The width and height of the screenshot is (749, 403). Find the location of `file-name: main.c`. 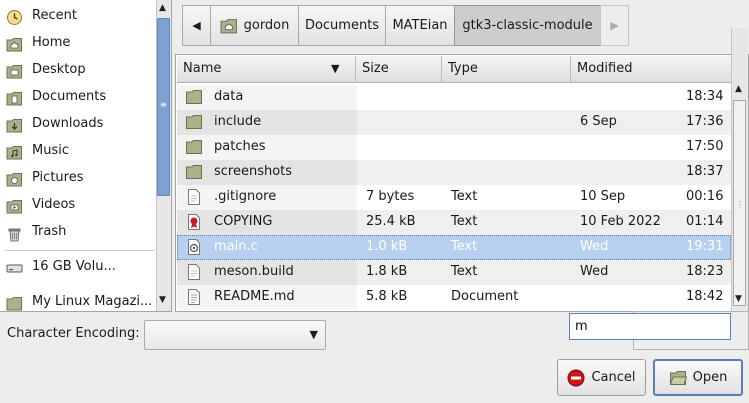

file-name: main.c is located at coordinates (236, 246).